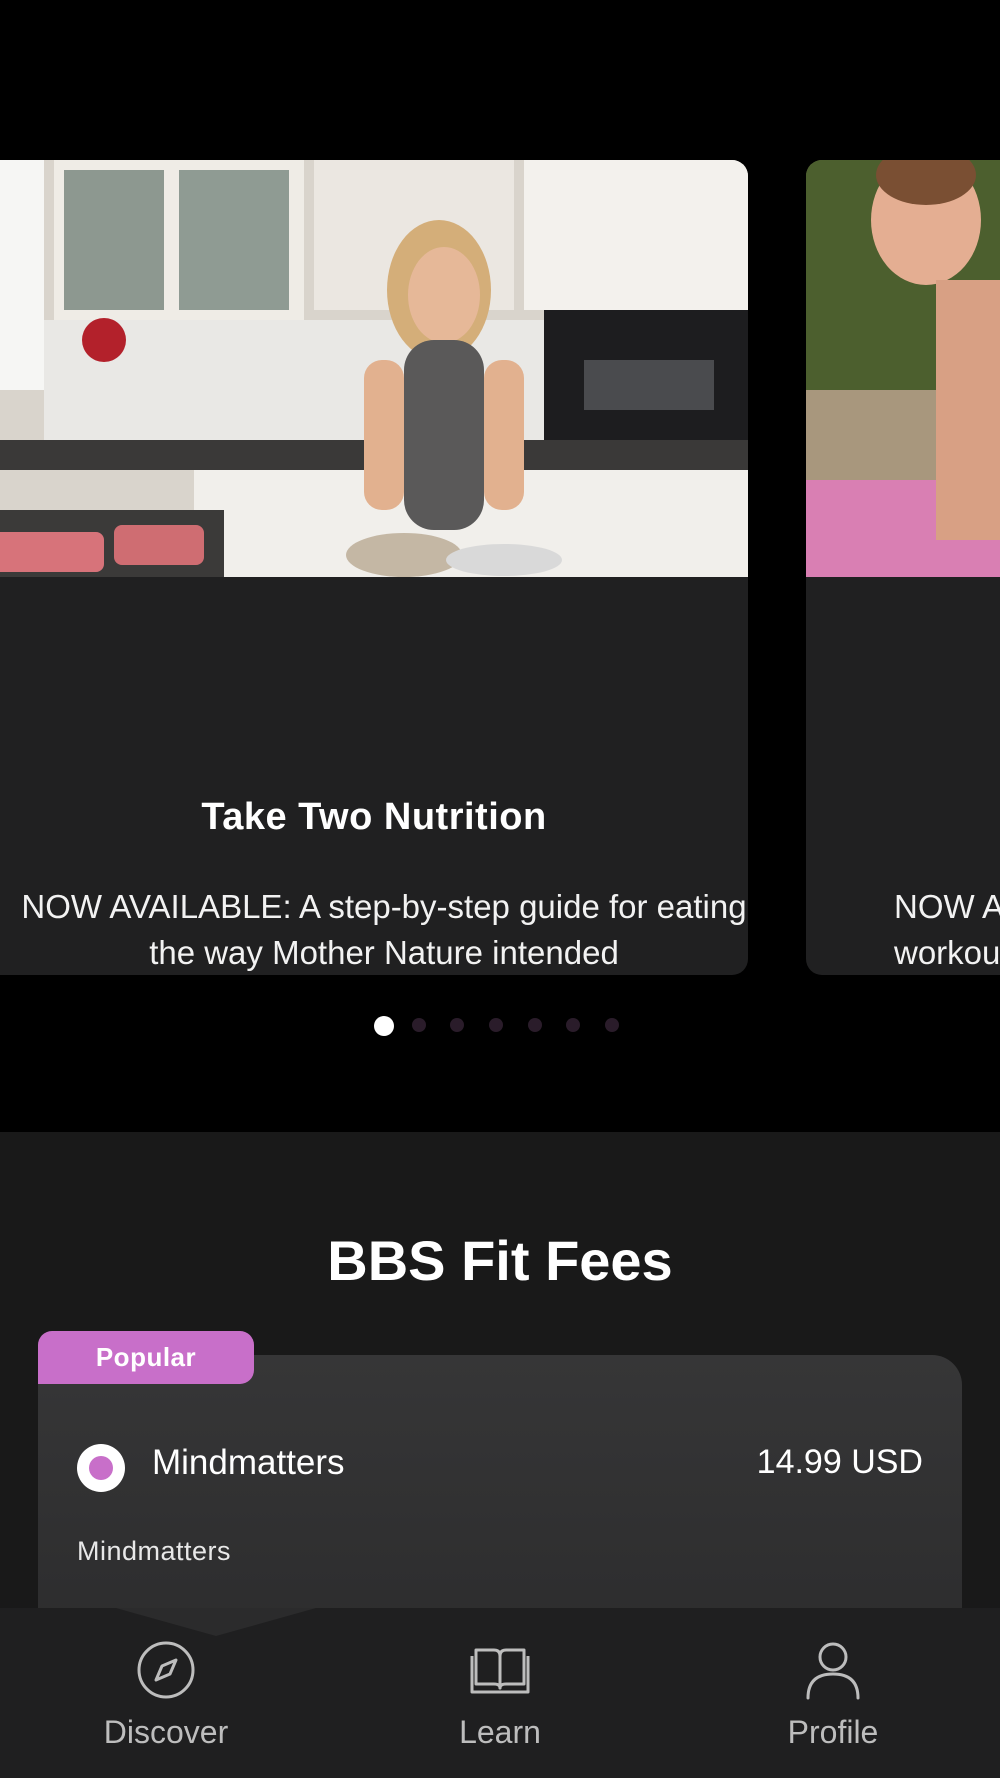  Describe the element at coordinates (500, 1670) in the screenshot. I see `book-icon` at that location.